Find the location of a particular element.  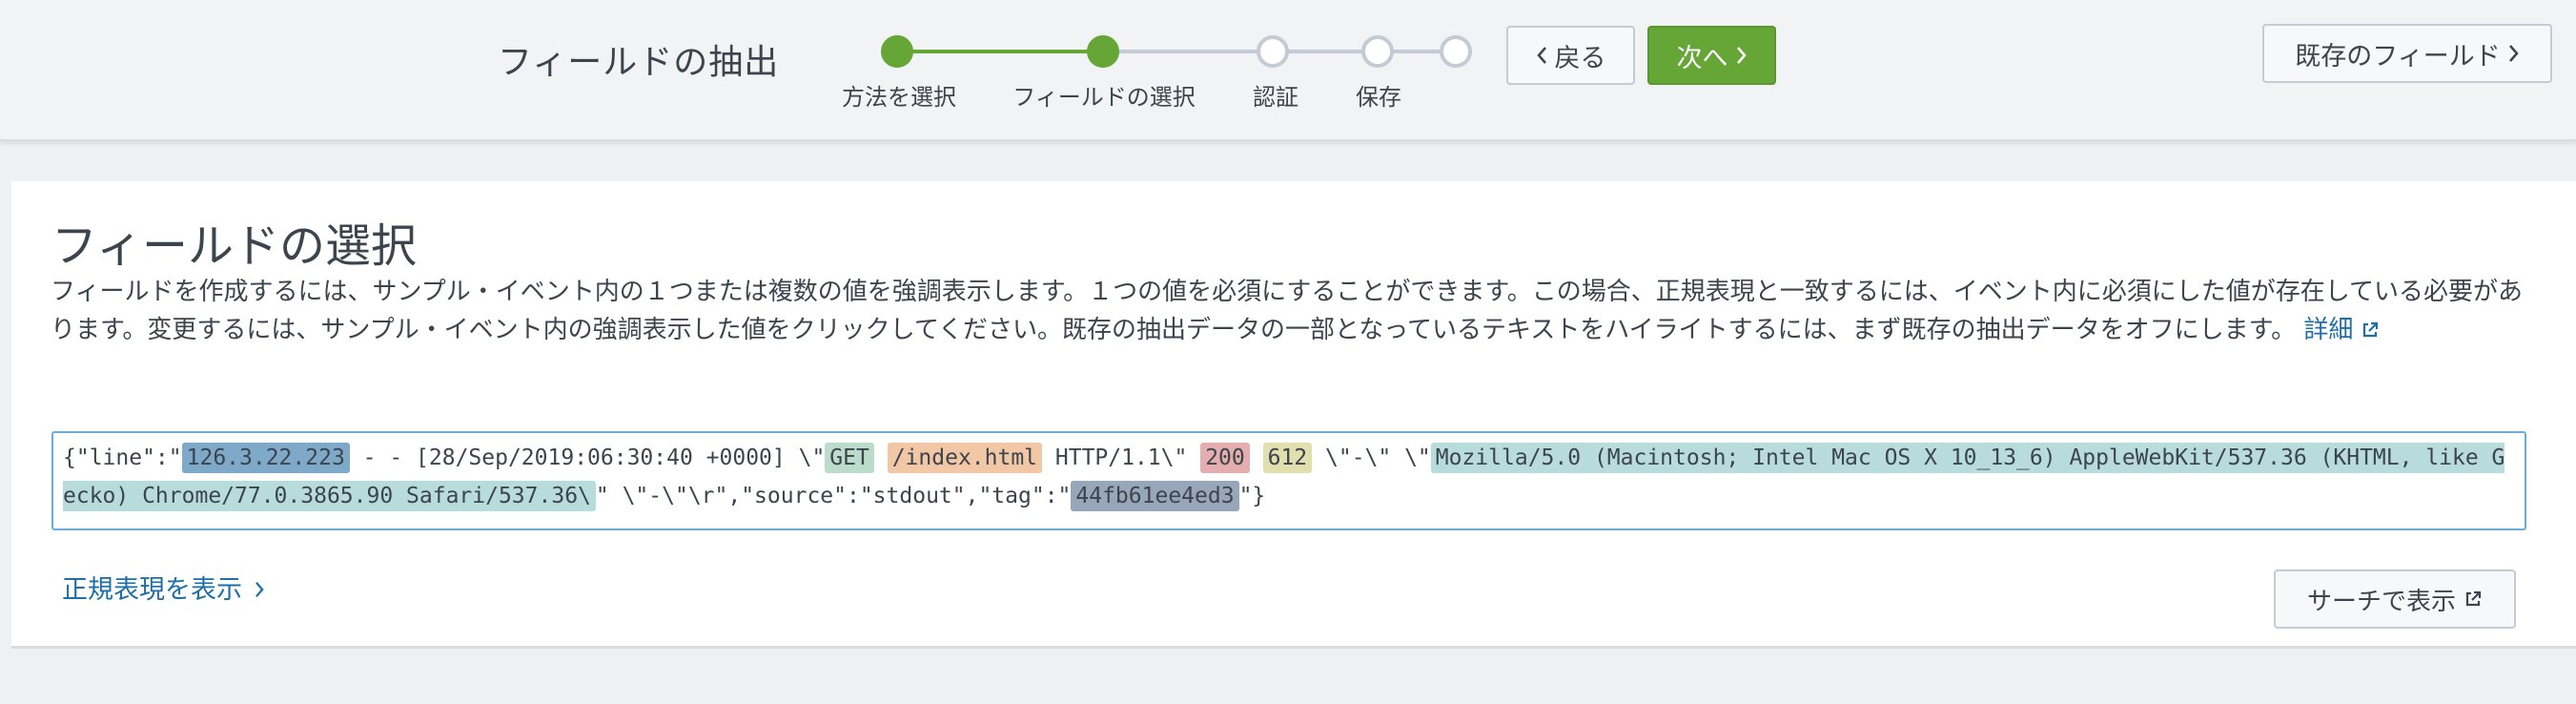

highlighted-field-size: 612 is located at coordinates (1287, 458).